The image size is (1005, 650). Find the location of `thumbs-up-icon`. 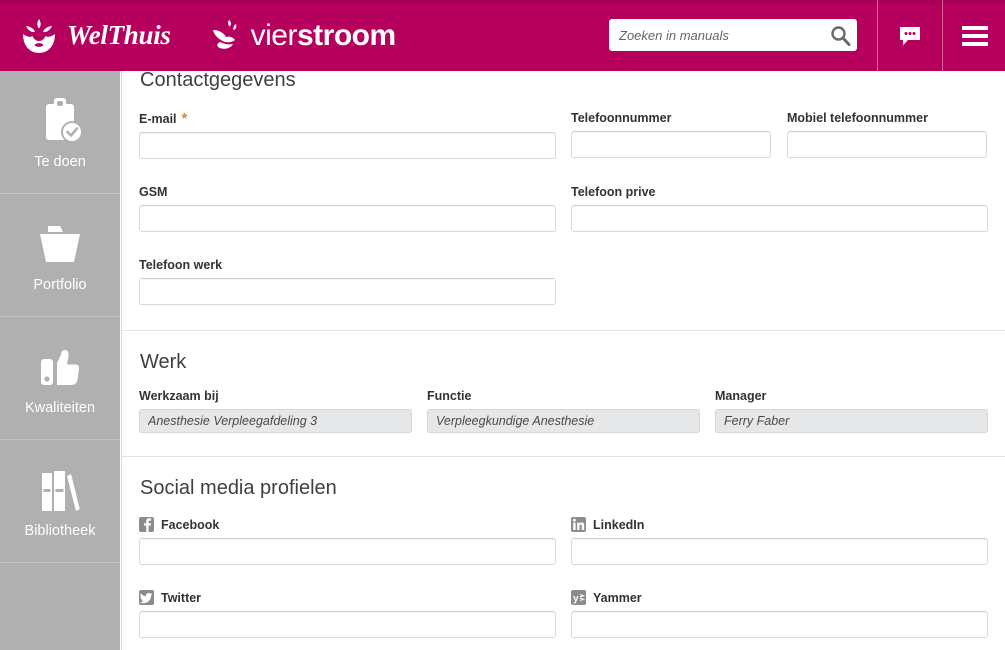

thumbs-up-icon is located at coordinates (60, 368).